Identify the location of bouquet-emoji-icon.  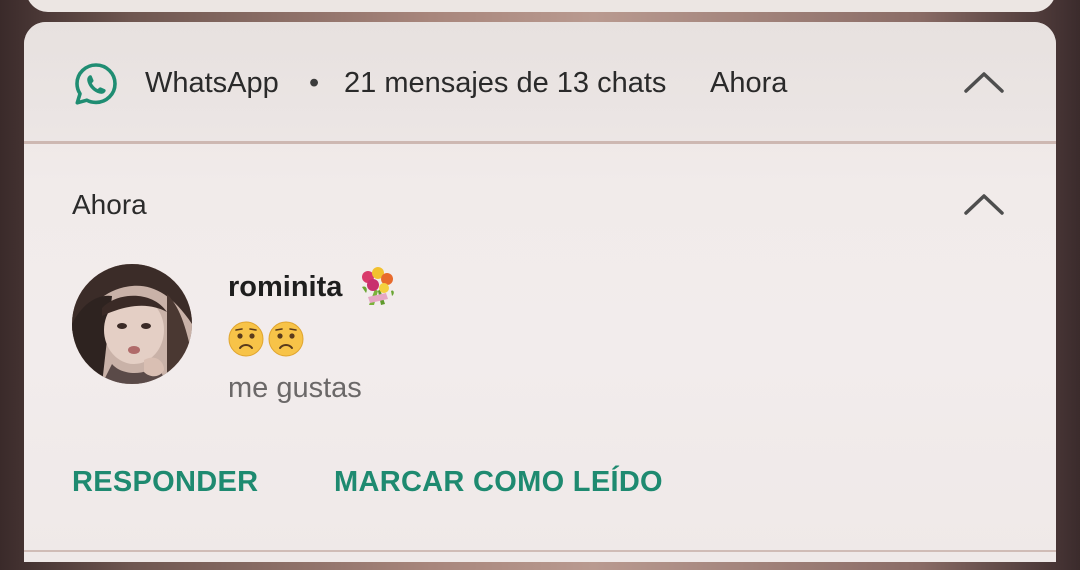
(378, 286).